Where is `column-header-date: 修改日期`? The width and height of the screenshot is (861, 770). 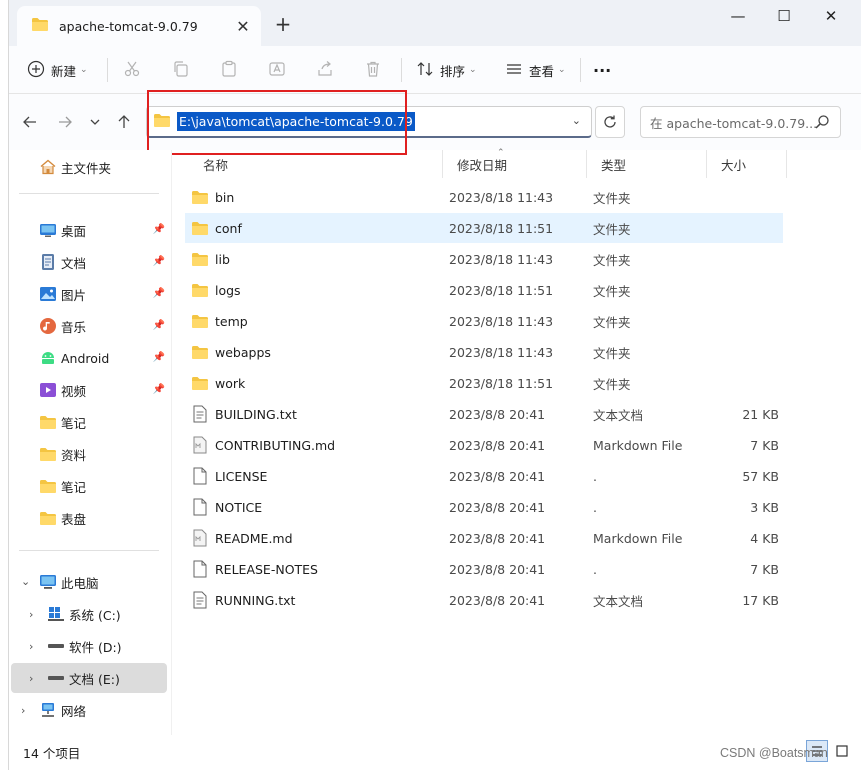
column-header-date: 修改日期 is located at coordinates (515, 164).